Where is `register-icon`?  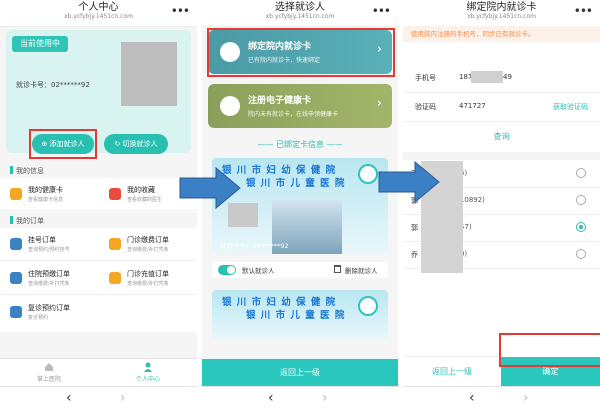
register-icon is located at coordinates (16, 244).